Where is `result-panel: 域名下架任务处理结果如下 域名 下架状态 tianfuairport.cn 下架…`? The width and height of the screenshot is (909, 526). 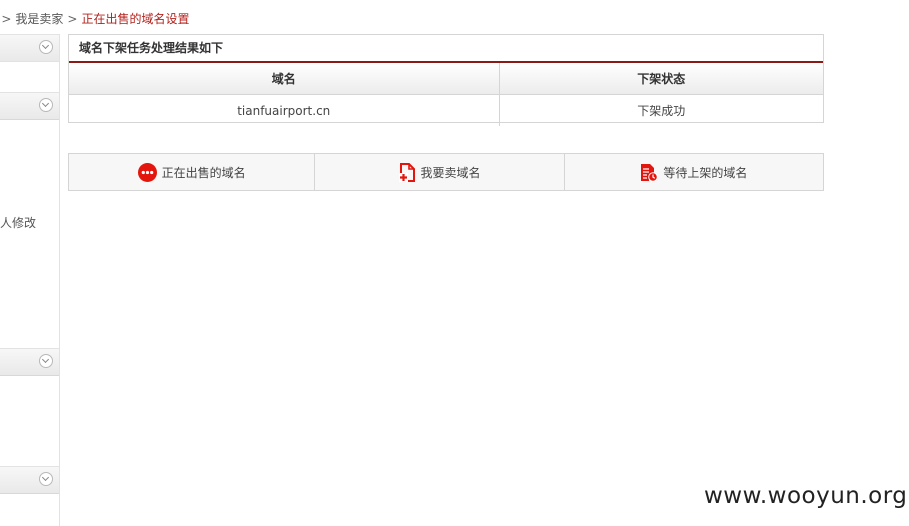 result-panel: 域名下架任务处理结果如下 域名 下架状态 tianfuairport.cn 下架… is located at coordinates (446, 80).